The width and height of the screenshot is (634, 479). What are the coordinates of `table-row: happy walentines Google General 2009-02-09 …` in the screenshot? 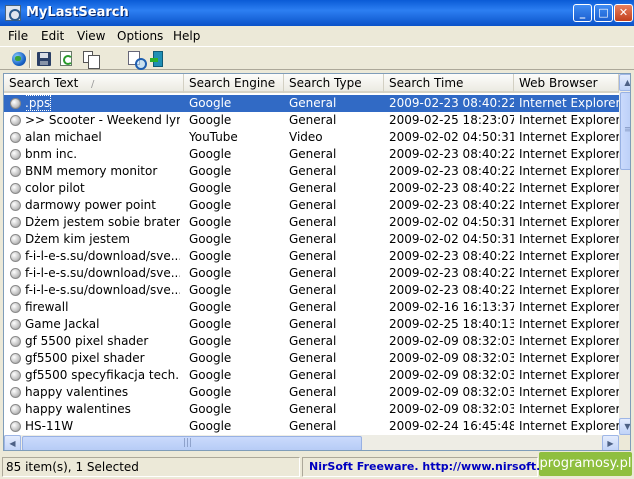 It's located at (311, 409).